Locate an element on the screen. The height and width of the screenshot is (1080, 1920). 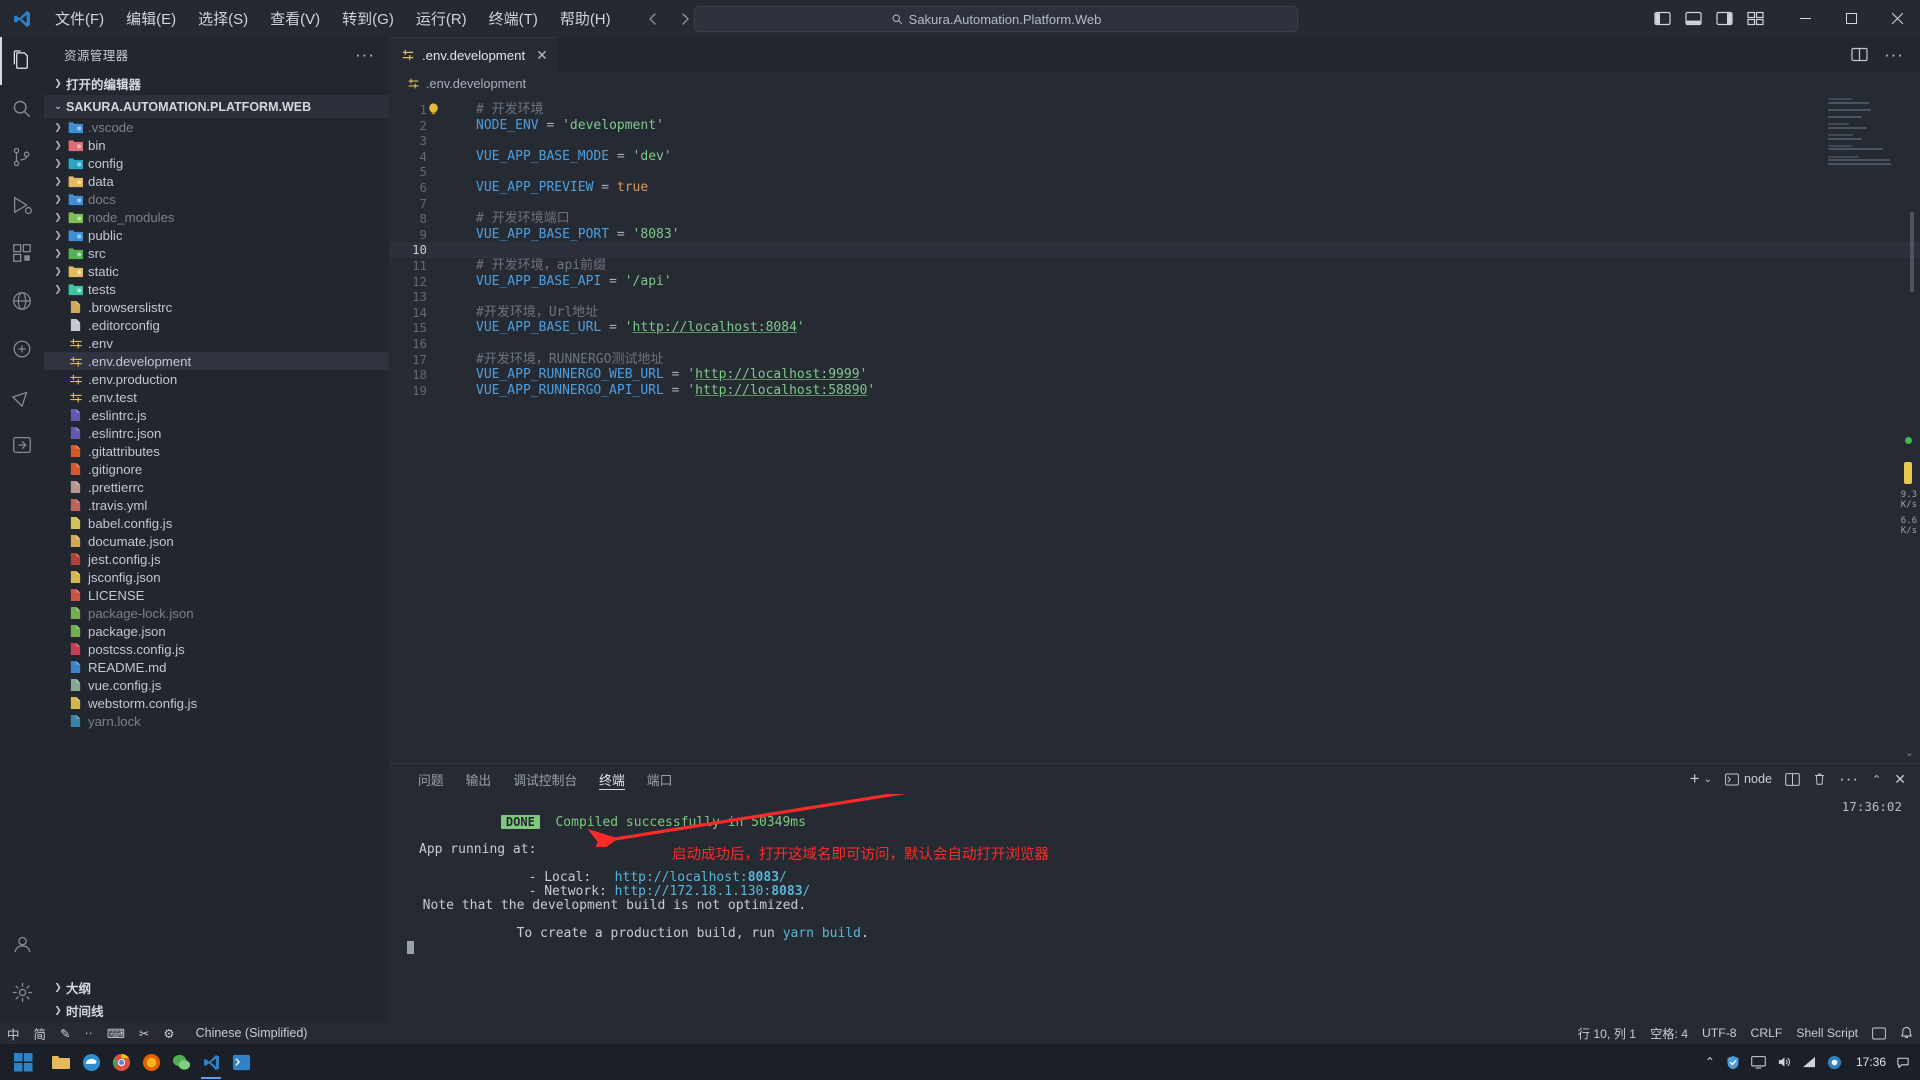
panel-tab-output: 输出 is located at coordinates (479, 779).